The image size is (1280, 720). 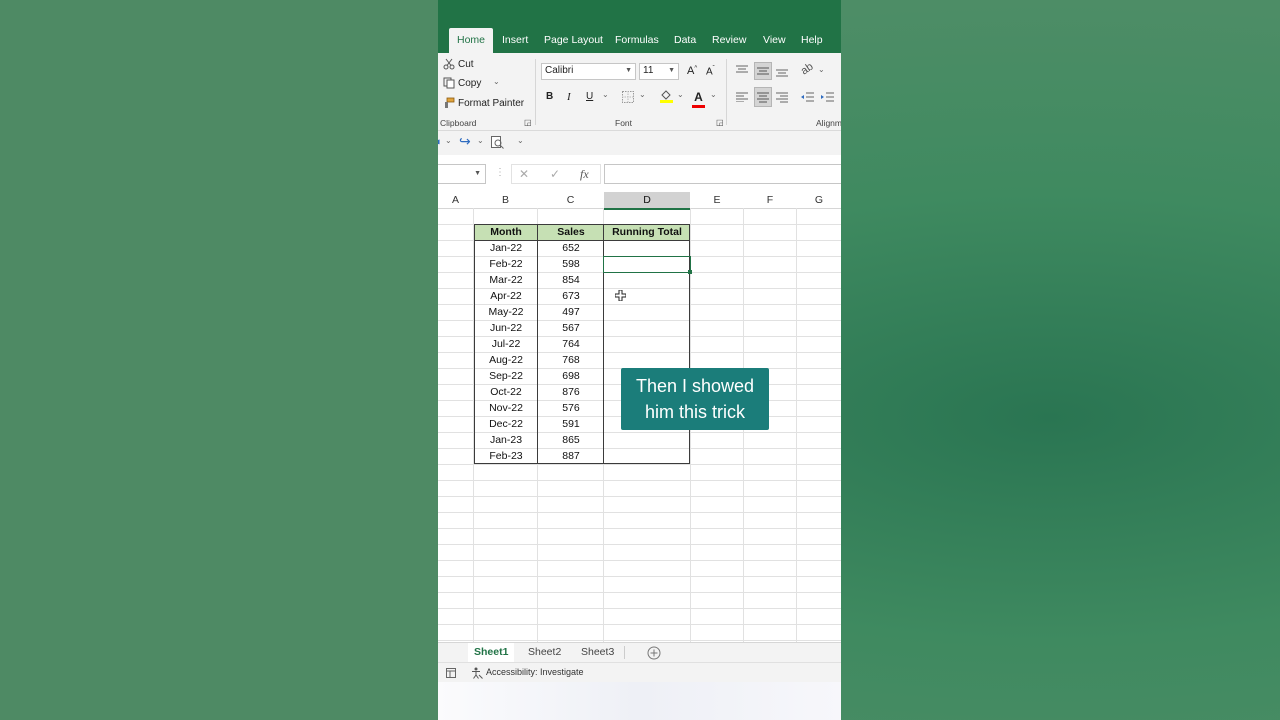 What do you see at coordinates (597, 652) in the screenshot?
I see `sheet-tab-sheet3: Sheet3` at bounding box center [597, 652].